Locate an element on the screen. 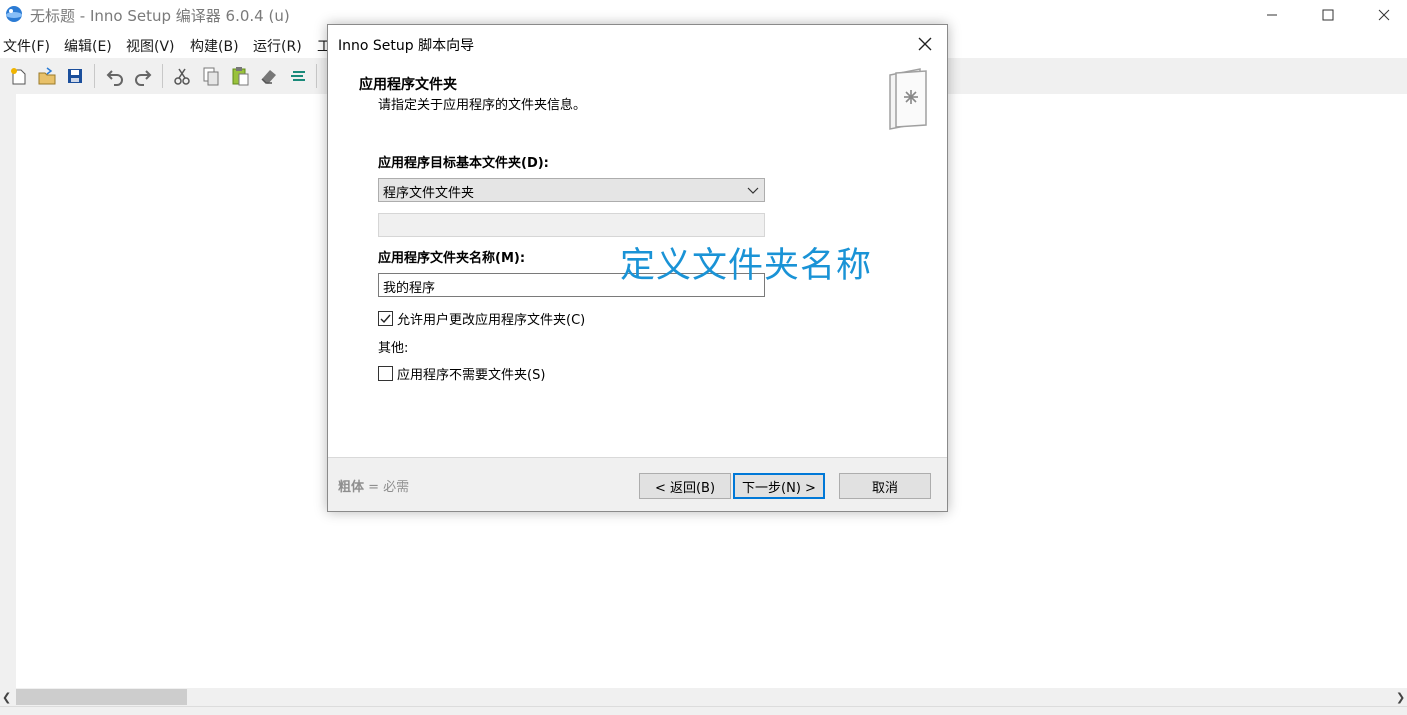 The width and height of the screenshot is (1407, 715). align-icon is located at coordinates (298, 76).